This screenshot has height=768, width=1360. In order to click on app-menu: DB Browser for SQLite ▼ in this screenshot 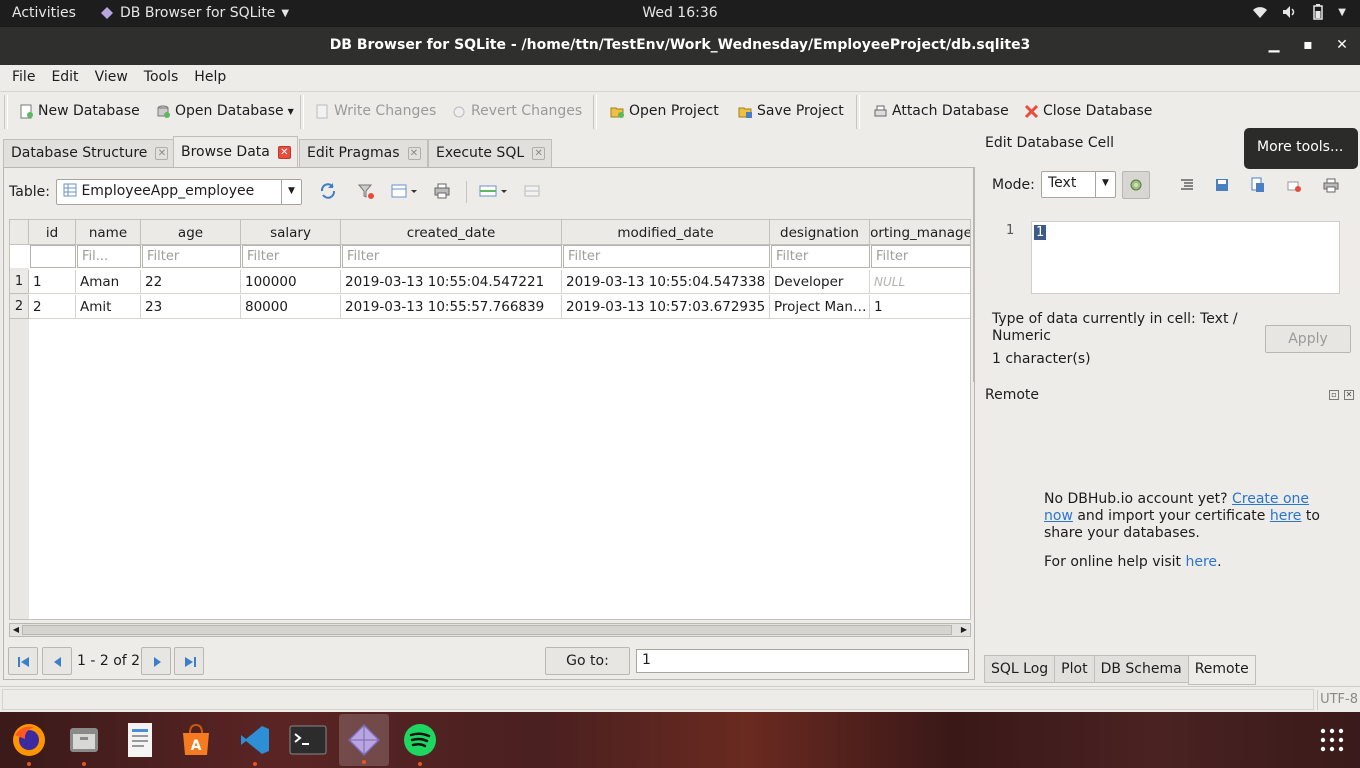, I will do `click(194, 13)`.